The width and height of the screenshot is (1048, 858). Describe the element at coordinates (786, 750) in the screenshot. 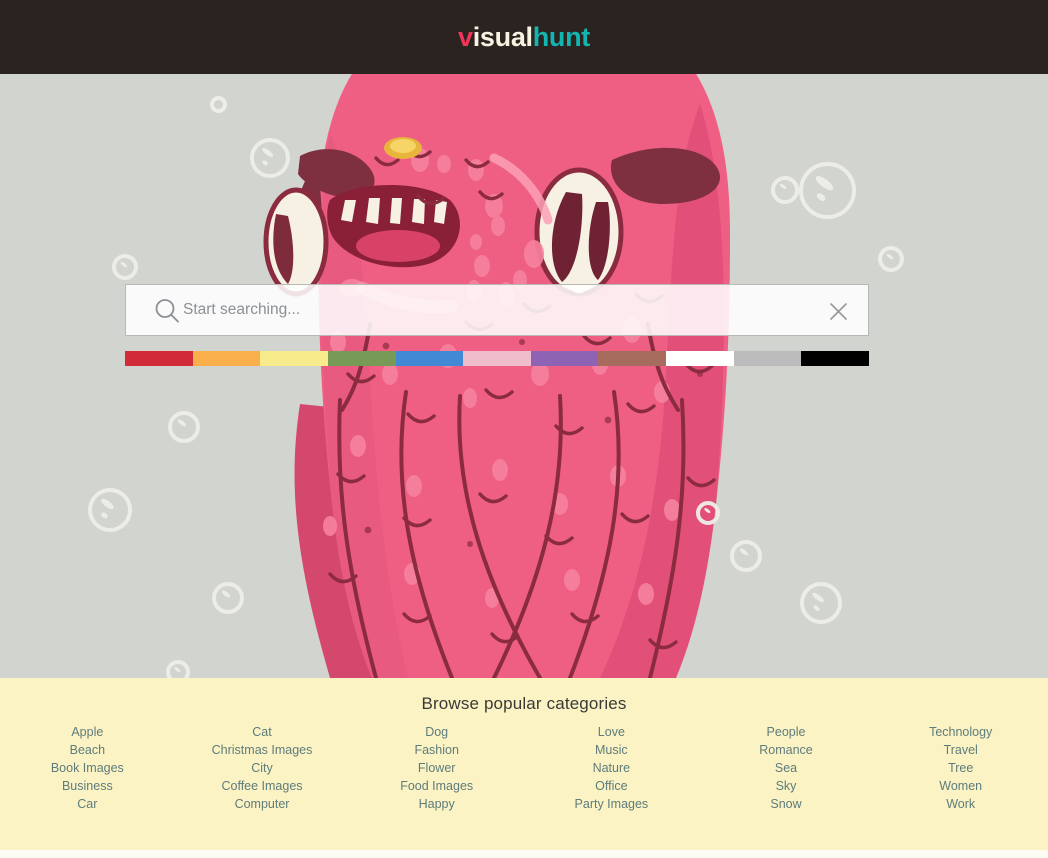

I see `category-link-romance: Romance` at that location.